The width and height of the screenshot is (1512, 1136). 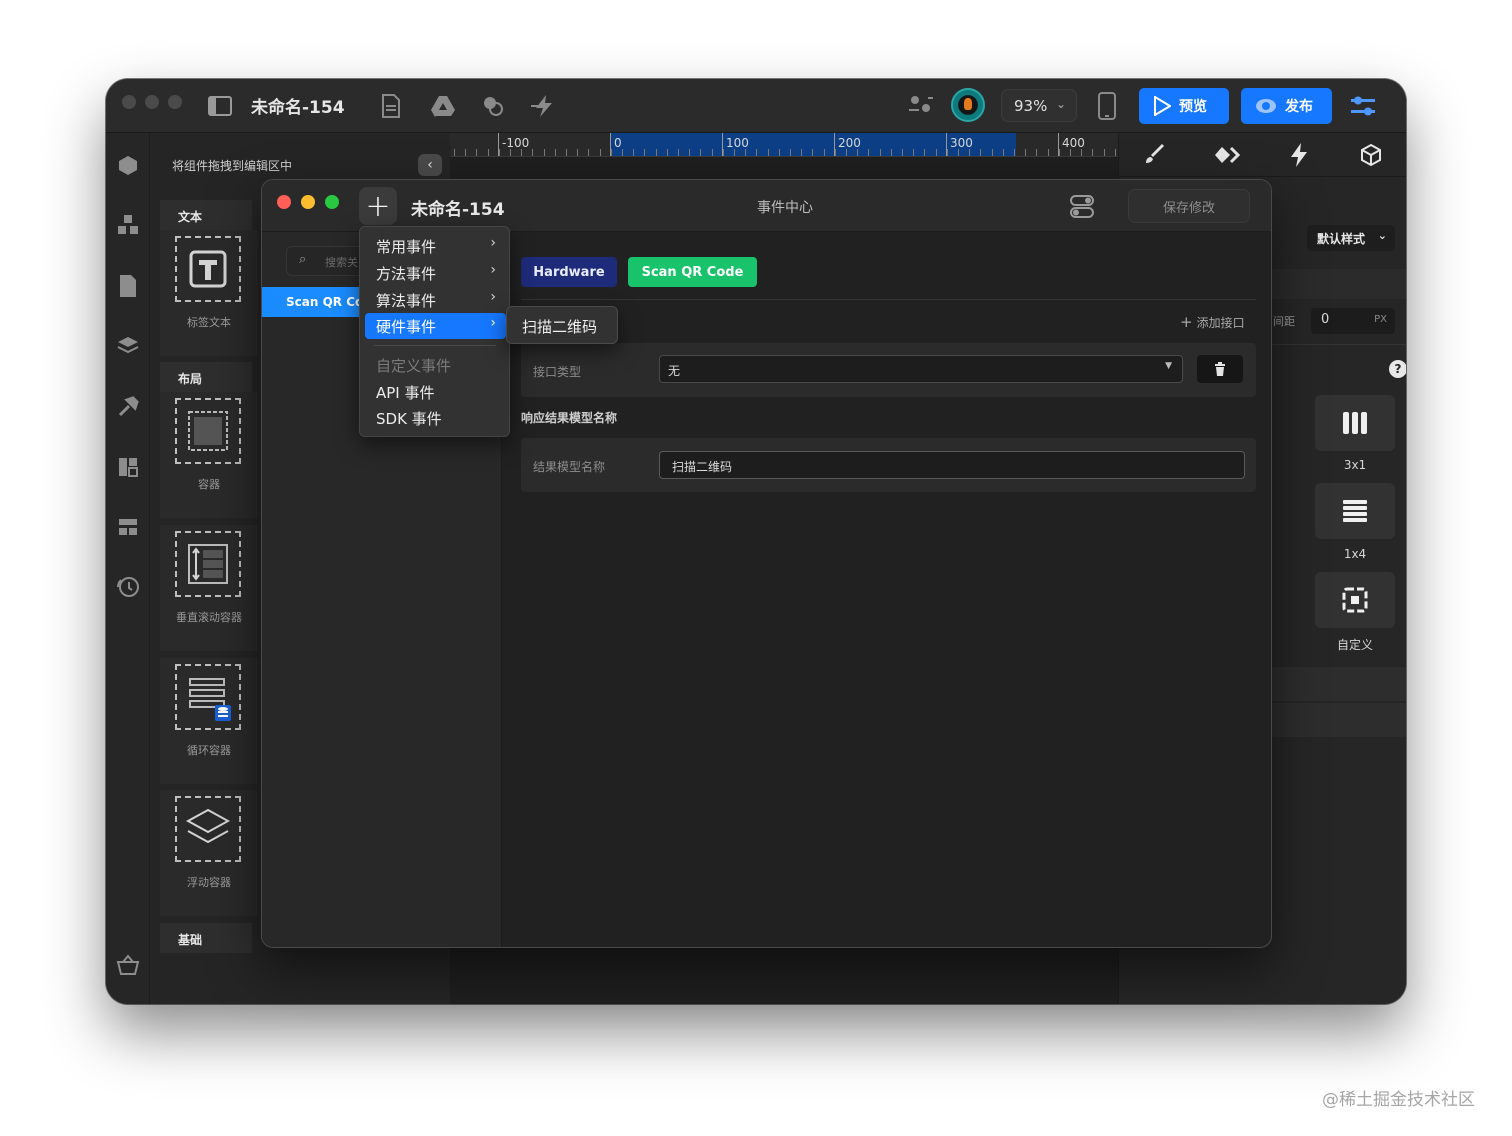 What do you see at coordinates (1162, 106) in the screenshot?
I see `play-icon` at bounding box center [1162, 106].